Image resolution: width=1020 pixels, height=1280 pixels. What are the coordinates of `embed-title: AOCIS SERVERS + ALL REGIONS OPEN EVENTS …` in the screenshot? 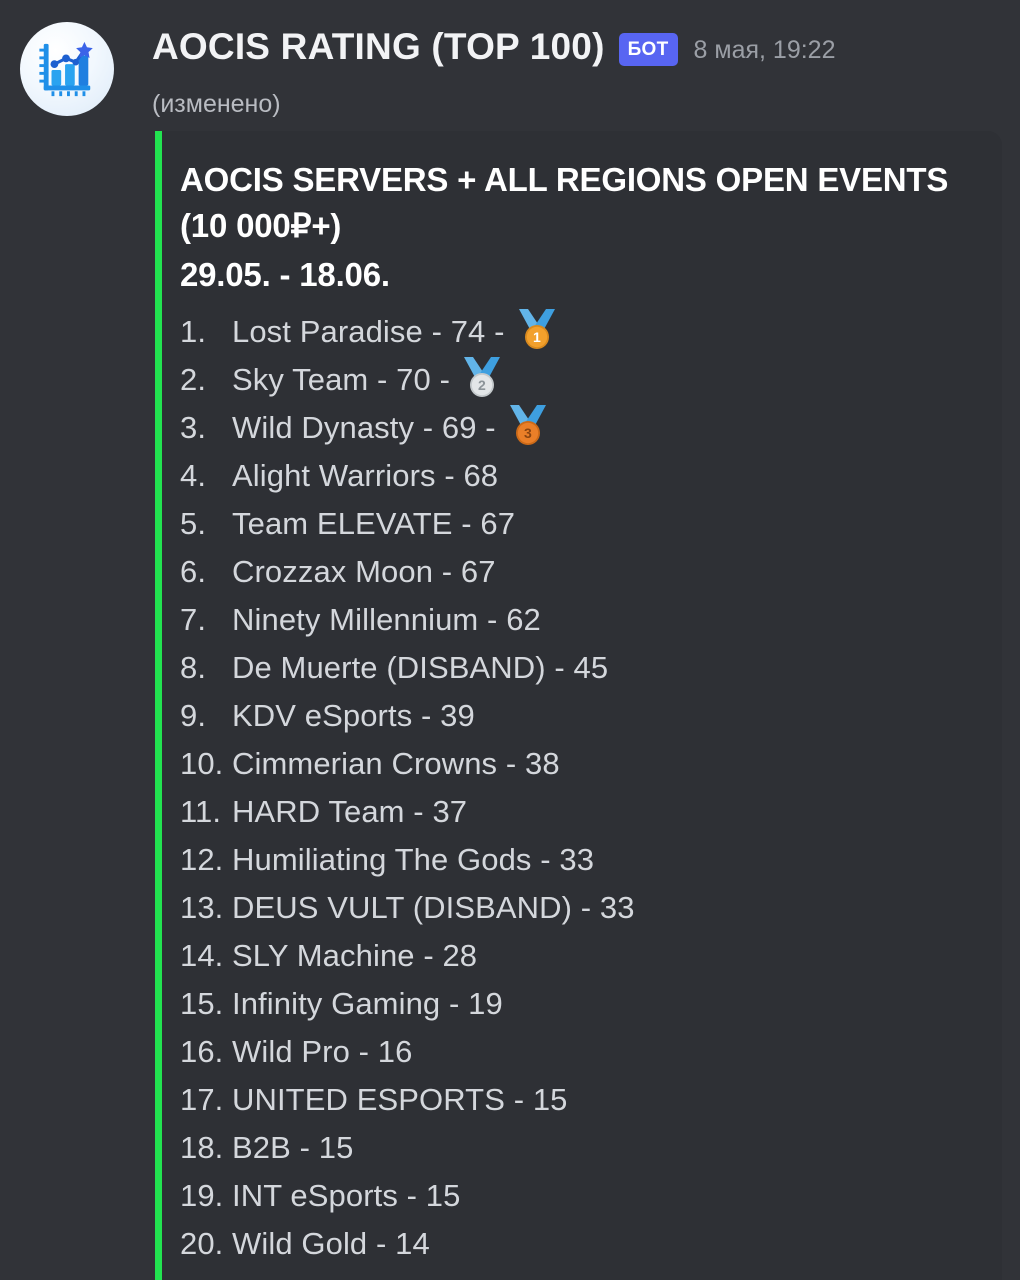 It's located at (575, 203).